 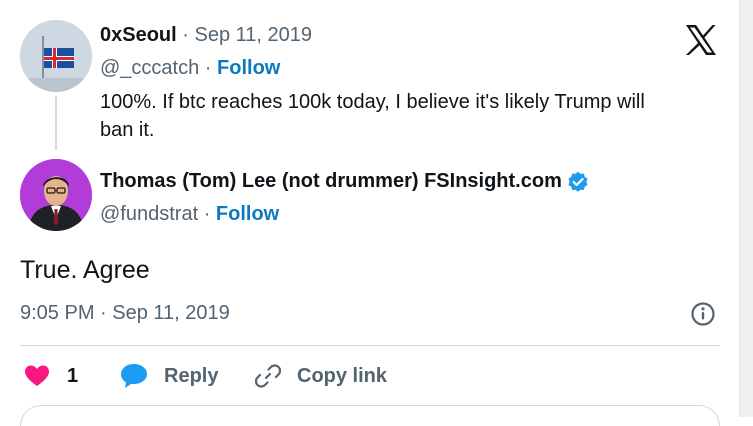 I want to click on speech-bubble-icon, so click(x=134, y=376).